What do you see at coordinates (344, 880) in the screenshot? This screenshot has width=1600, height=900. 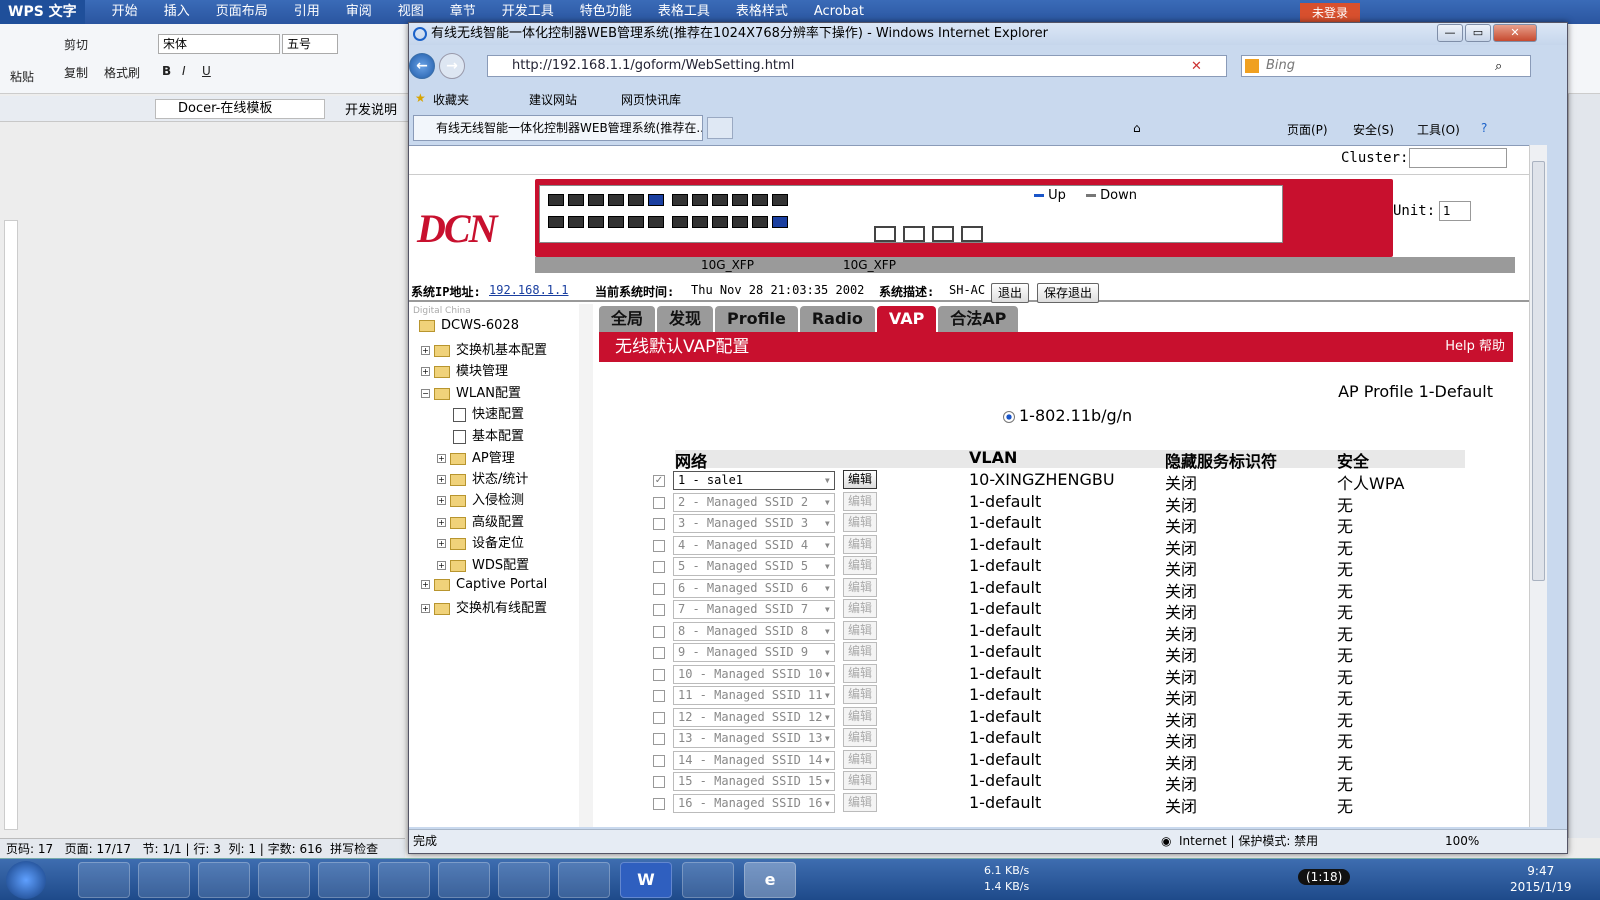 I see `explorer-icon` at bounding box center [344, 880].